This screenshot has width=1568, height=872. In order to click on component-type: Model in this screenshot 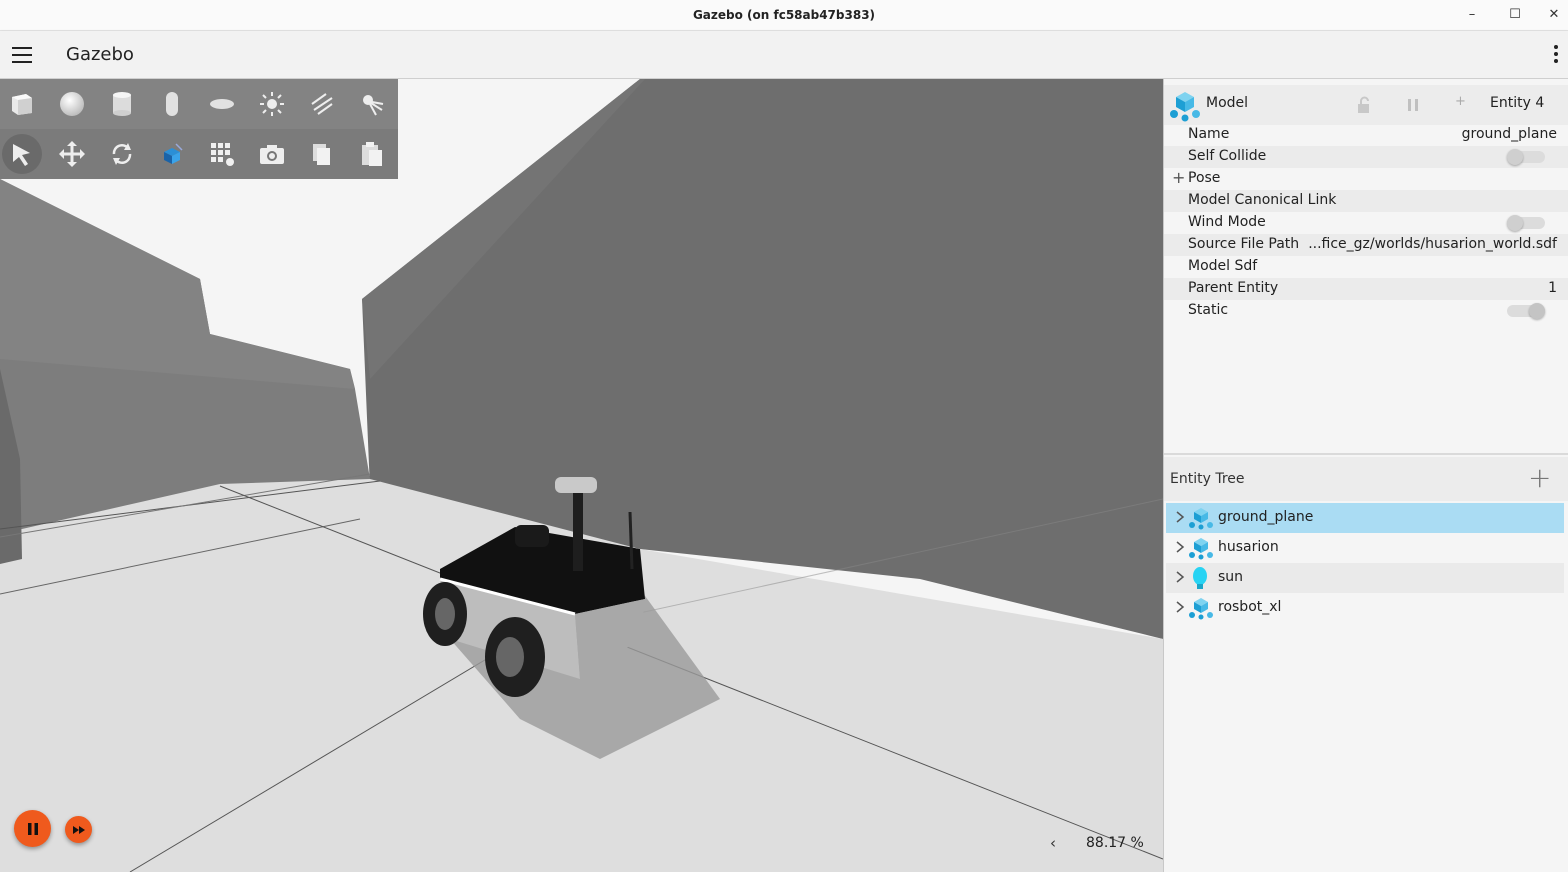, I will do `click(1227, 103)`.